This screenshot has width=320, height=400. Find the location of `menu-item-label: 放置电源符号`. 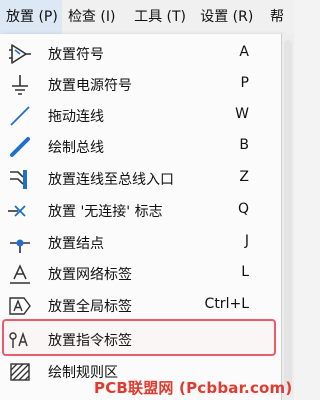

menu-item-label: 放置电源符号 is located at coordinates (90, 86).